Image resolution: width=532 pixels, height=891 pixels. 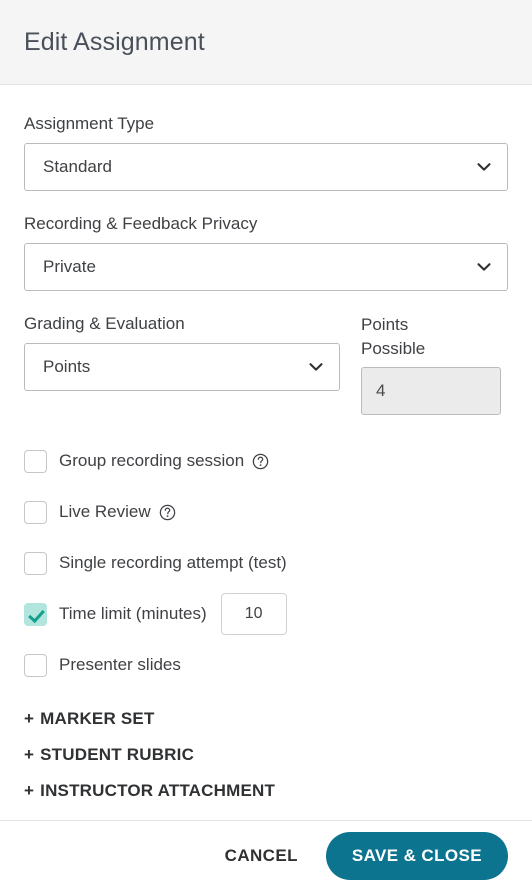 What do you see at coordinates (35, 665) in the screenshot?
I see `checkbox-presenter-slides` at bounding box center [35, 665].